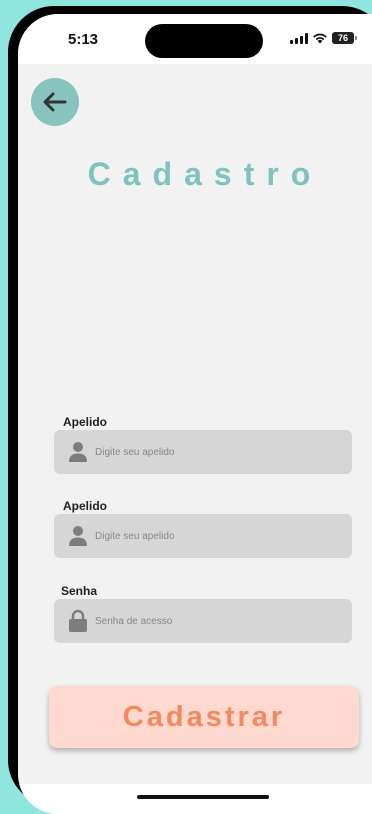 The width and height of the screenshot is (372, 814). I want to click on dynamic-island, so click(204, 41).